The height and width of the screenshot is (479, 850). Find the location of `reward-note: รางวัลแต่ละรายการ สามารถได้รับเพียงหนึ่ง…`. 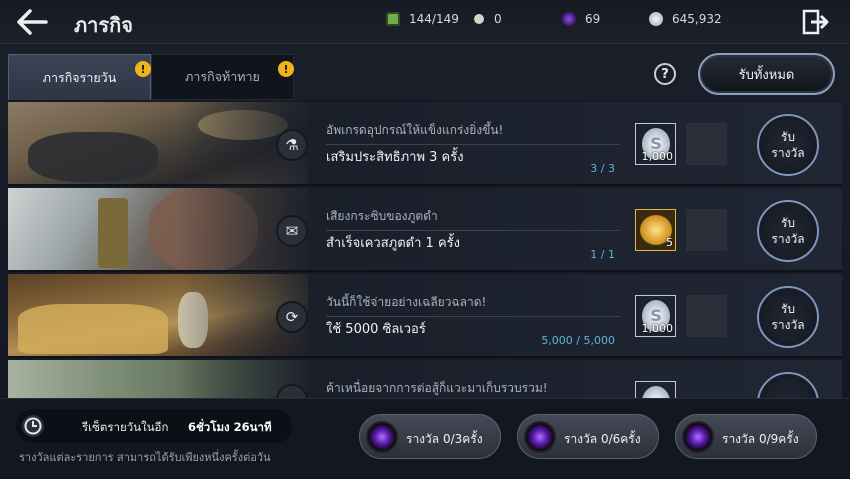

reward-note: รางวัลแต่ละรายการ สามารถได้รับเพียงหนึ่ง… is located at coordinates (145, 457).